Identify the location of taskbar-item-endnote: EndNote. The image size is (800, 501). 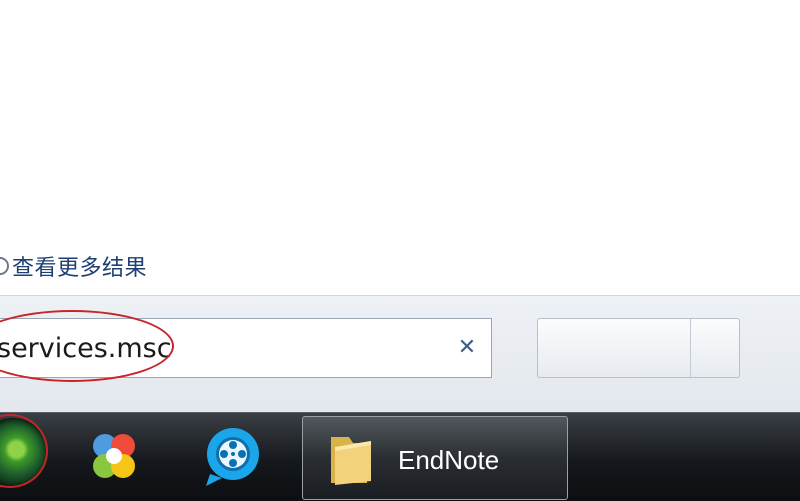
(435, 458).